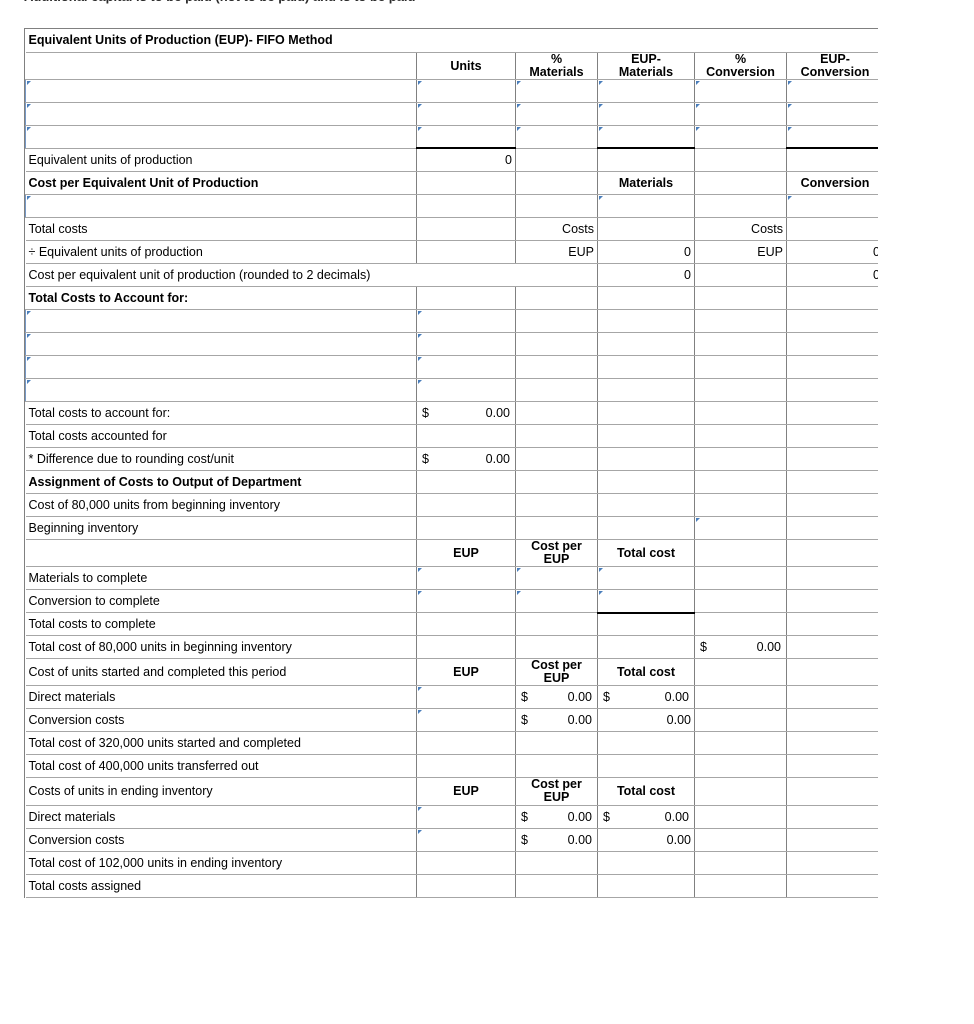  What do you see at coordinates (466, 343) in the screenshot?
I see `tcta-row2-units-input` at bounding box center [466, 343].